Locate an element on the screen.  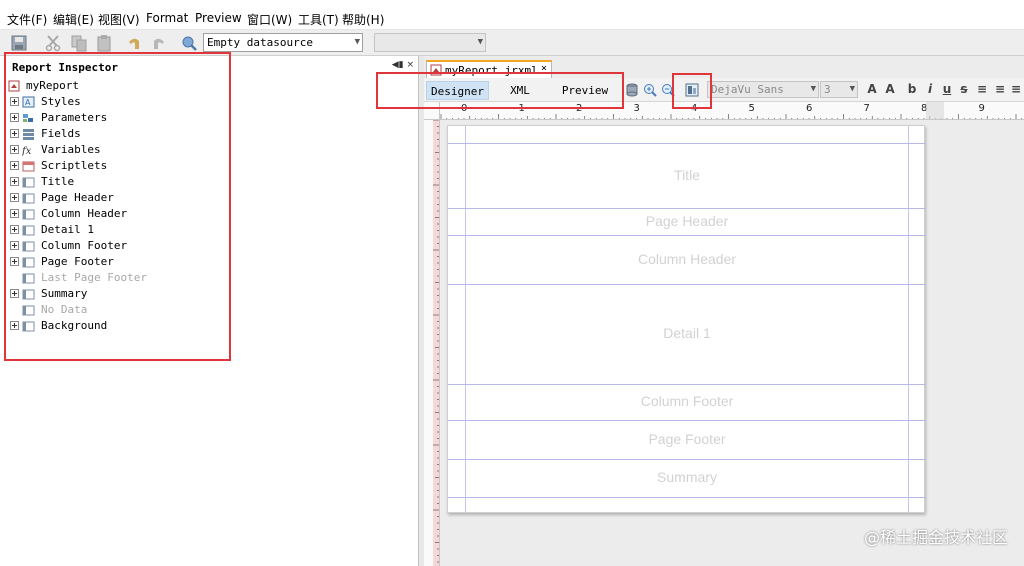
tab-xml: XML is located at coordinates (520, 90).